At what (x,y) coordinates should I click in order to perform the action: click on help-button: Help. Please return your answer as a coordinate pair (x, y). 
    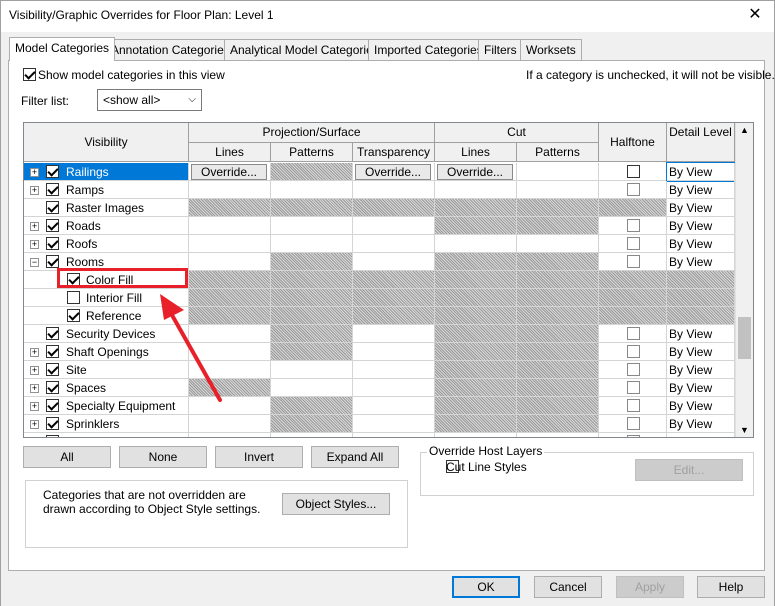
    Looking at the image, I should click on (731, 587).